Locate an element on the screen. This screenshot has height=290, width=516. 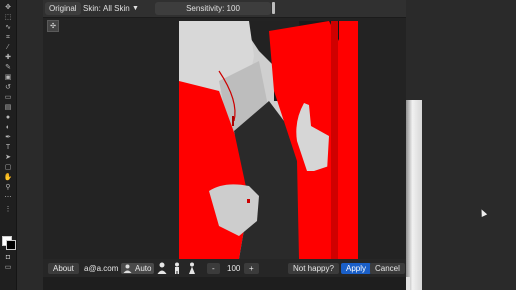
move-tool-icon: ✥ is located at coordinates (8, 7).